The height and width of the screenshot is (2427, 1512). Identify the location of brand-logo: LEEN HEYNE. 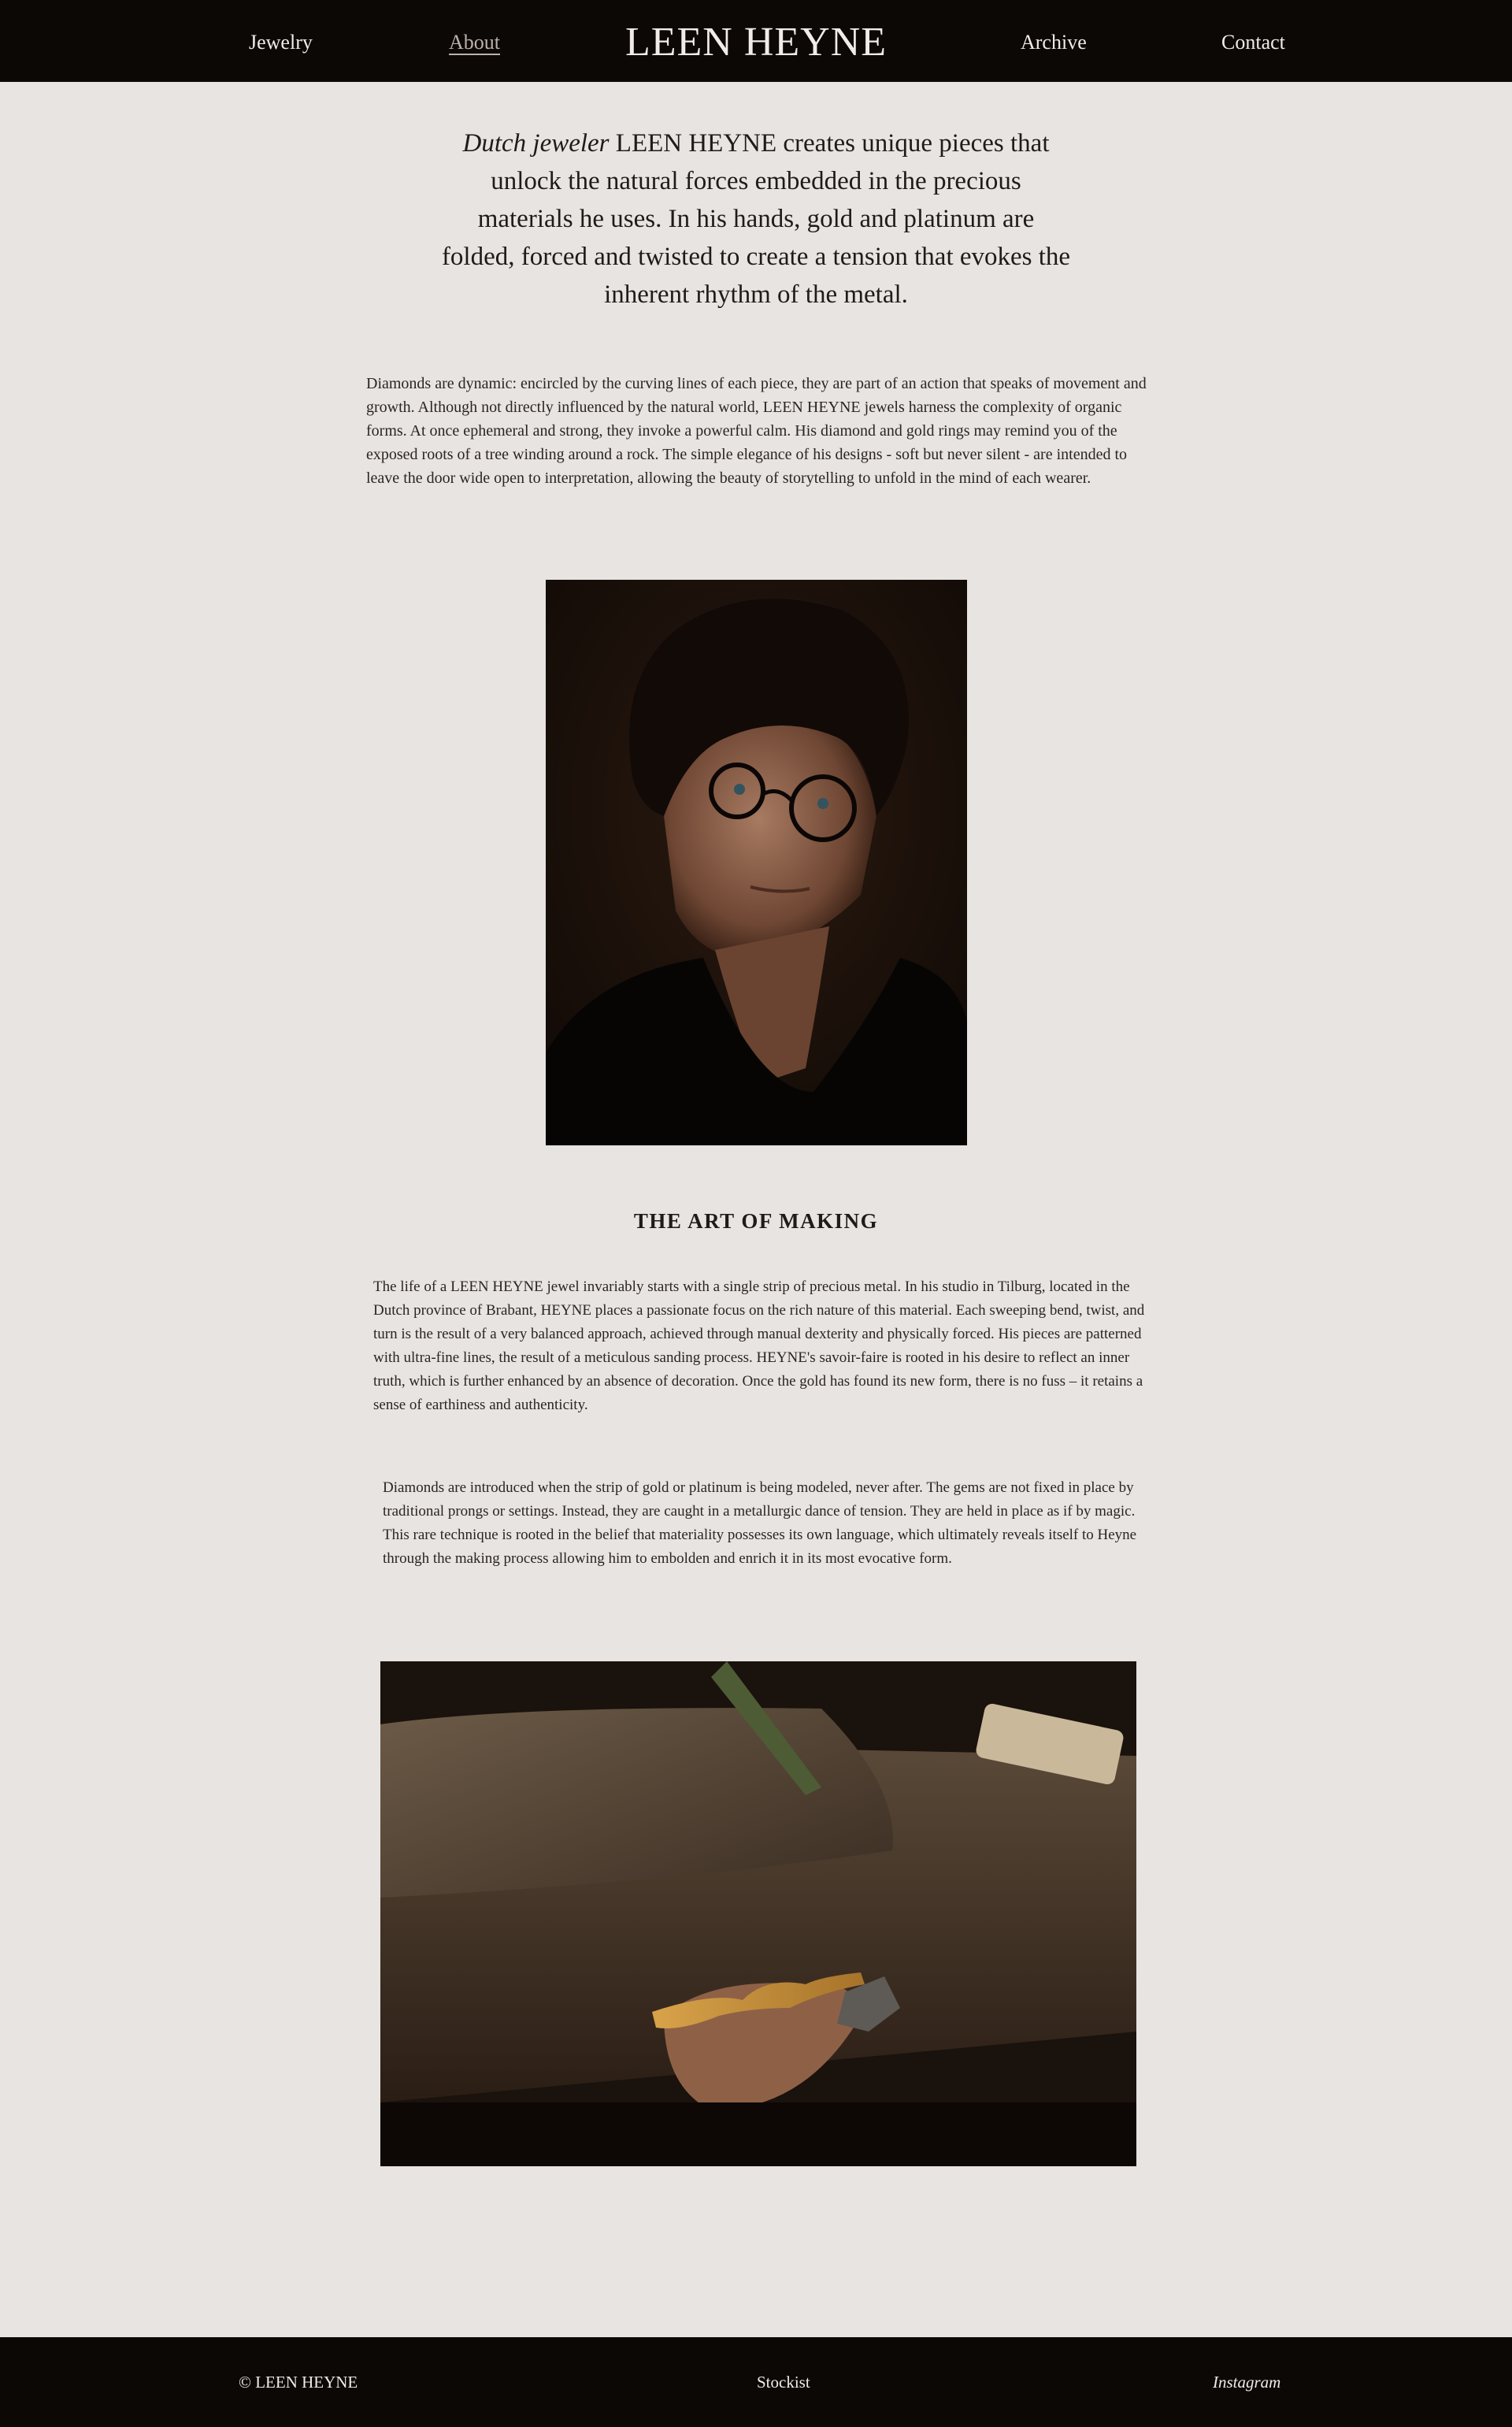
(756, 43).